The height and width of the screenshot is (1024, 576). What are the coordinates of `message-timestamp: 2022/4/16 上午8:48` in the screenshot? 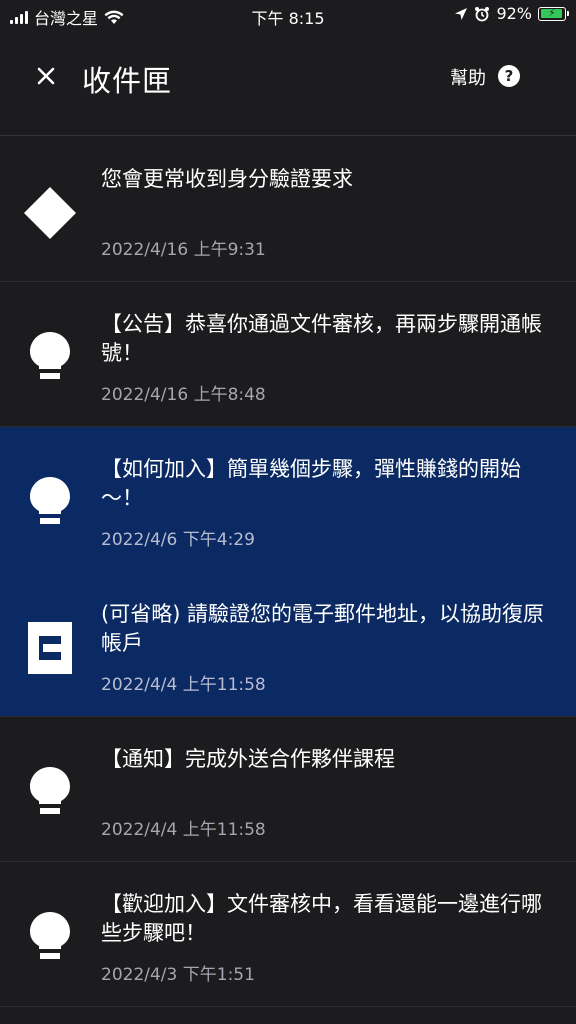 It's located at (183, 395).